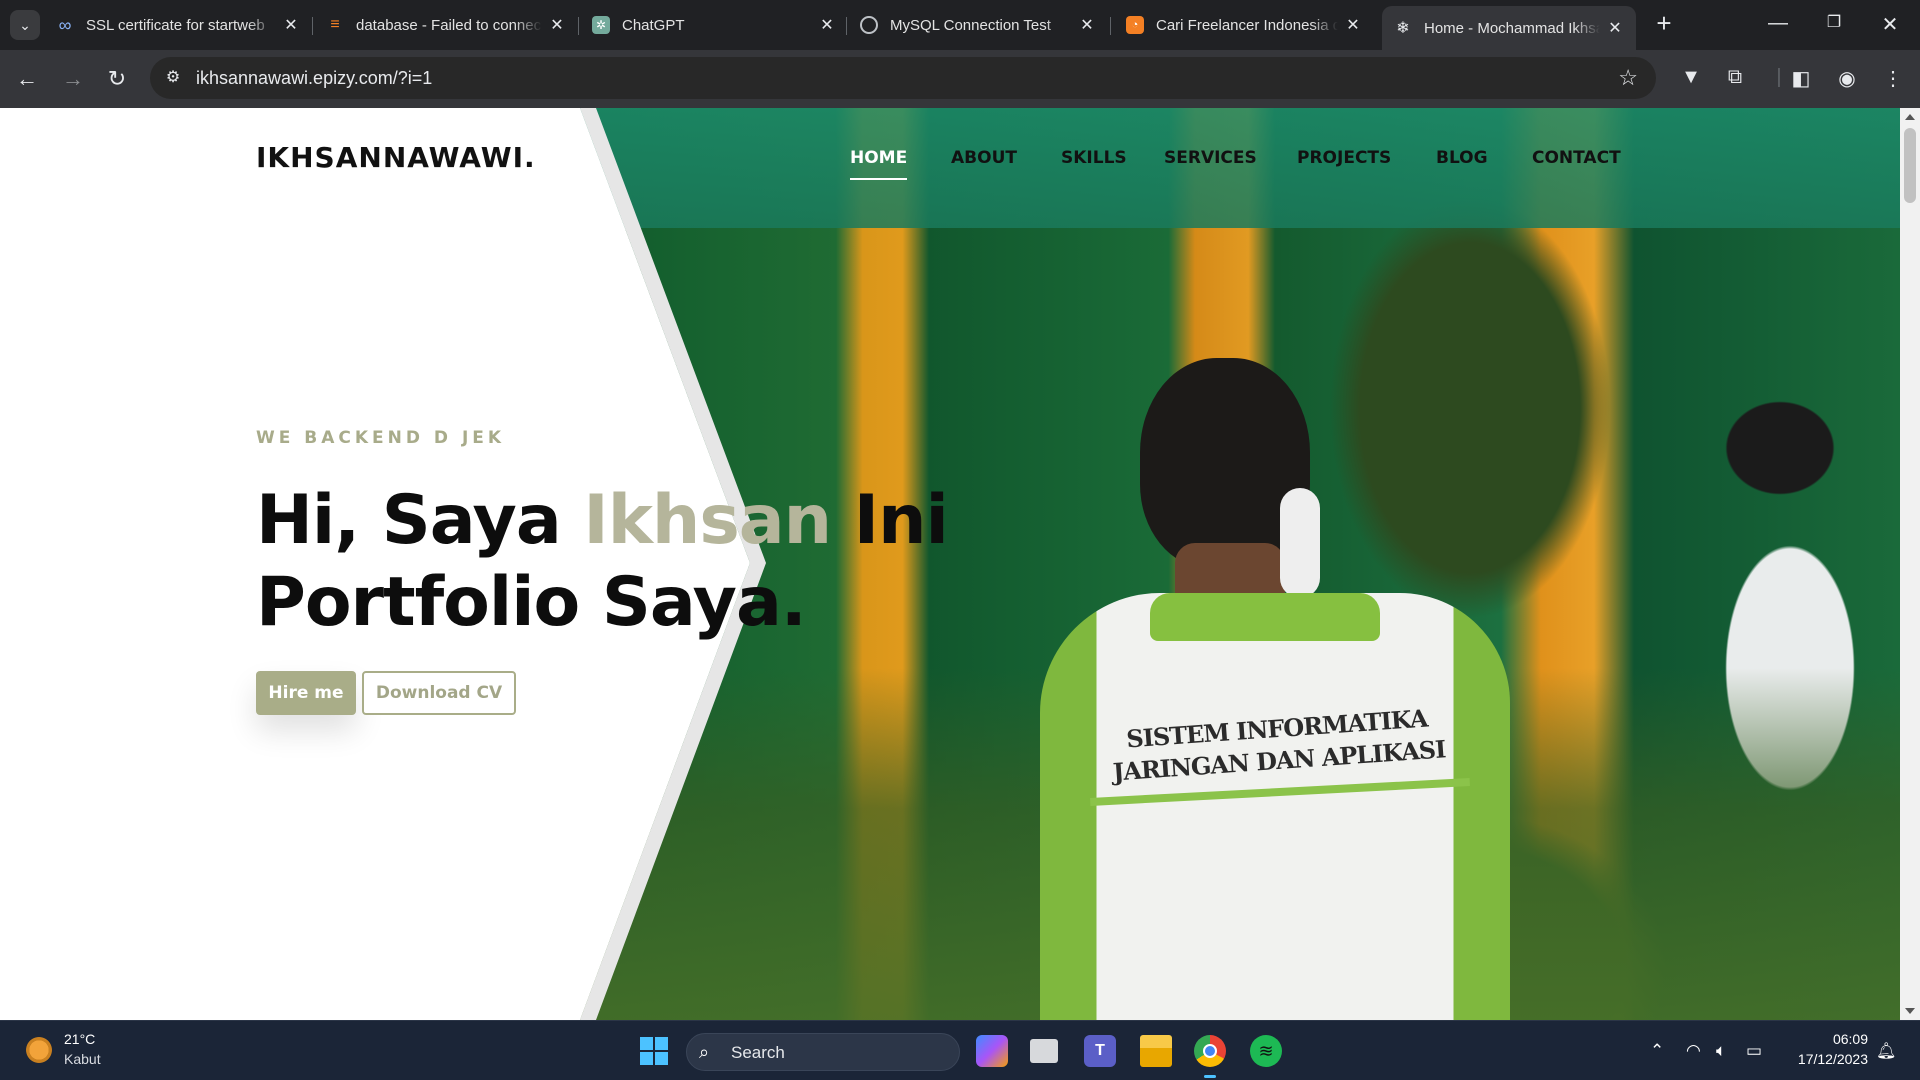 The width and height of the screenshot is (1920, 1080). I want to click on hero-headline: Hi, Saya Ikhsan Ini Portfolio Saya., so click(602, 562).